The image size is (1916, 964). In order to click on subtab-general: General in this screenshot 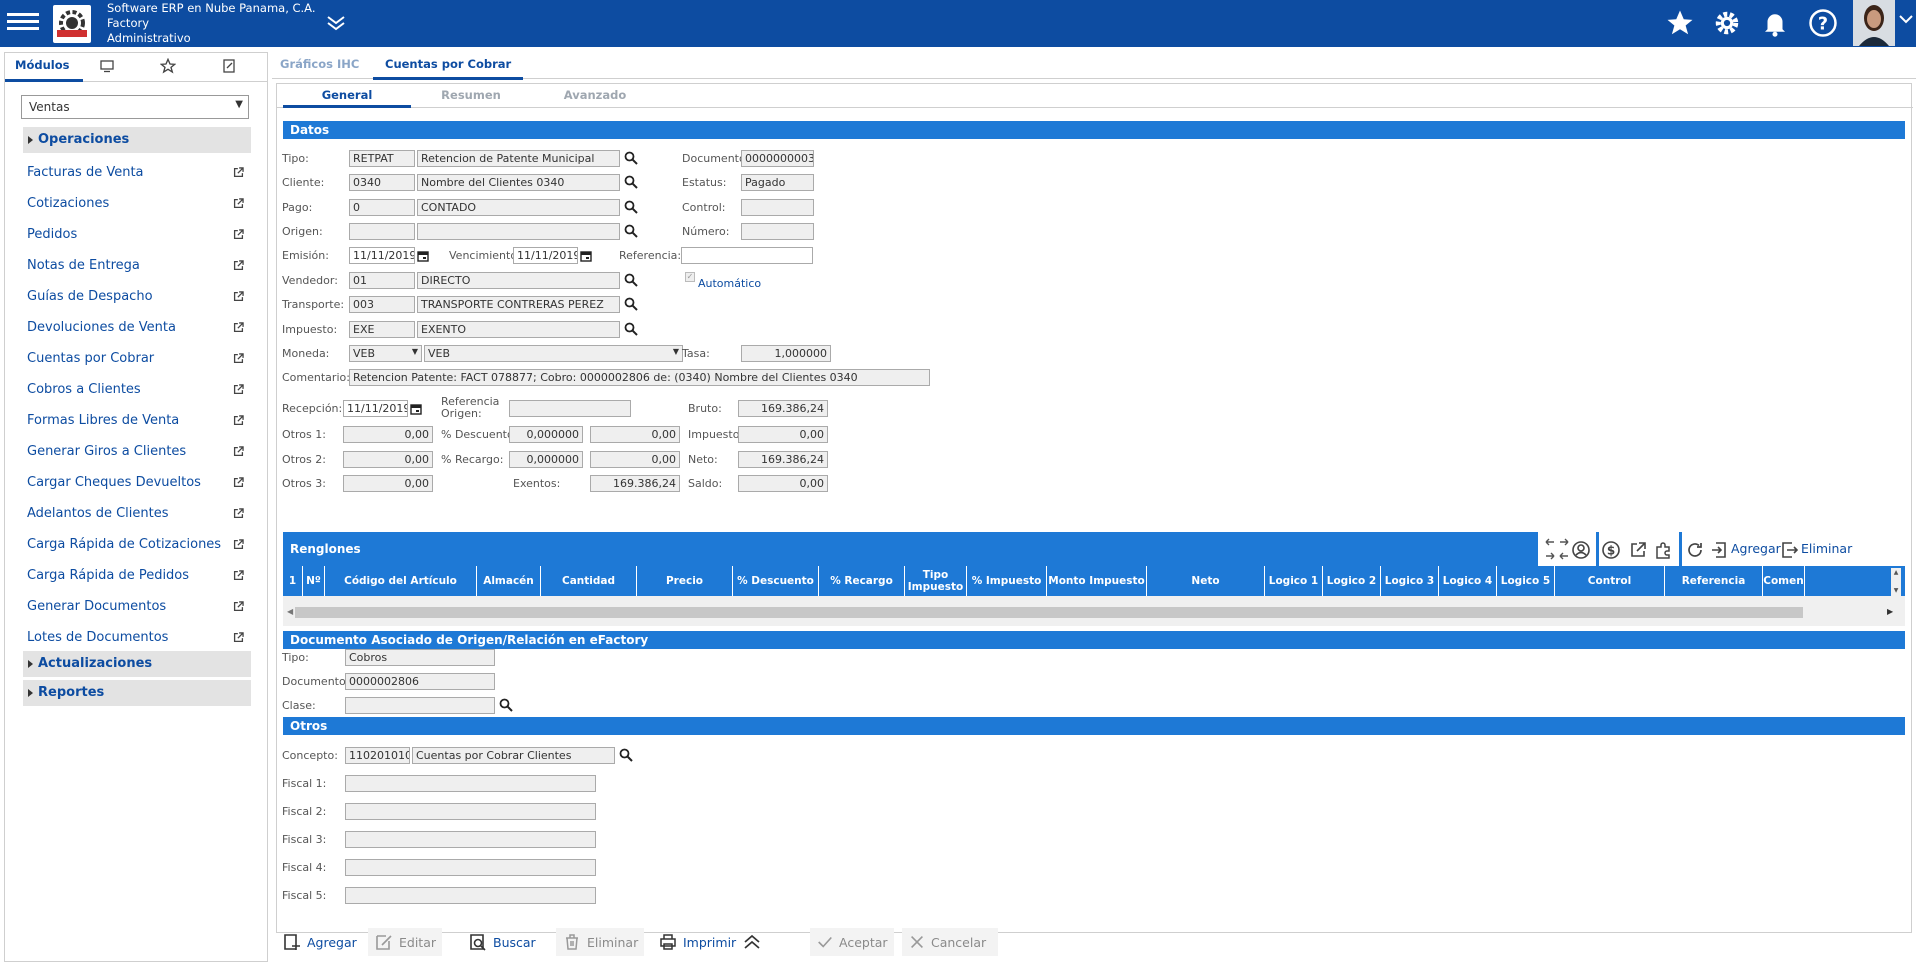, I will do `click(347, 98)`.